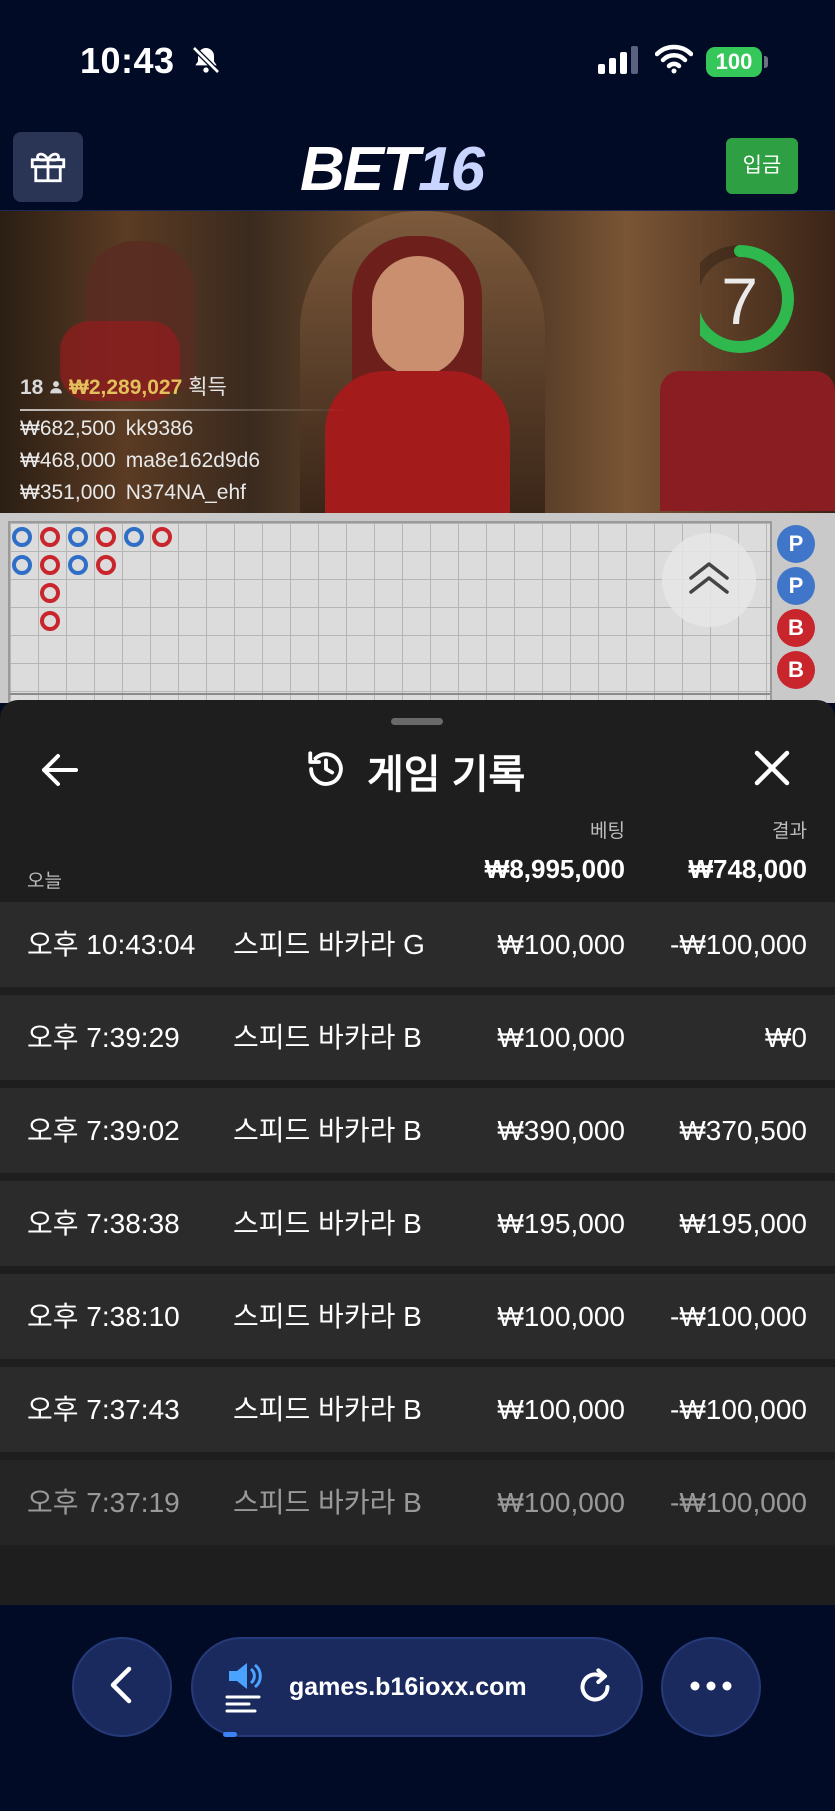 The height and width of the screenshot is (1811, 835). What do you see at coordinates (805, 607) in the screenshot?
I see `bead-column: P P B B` at bounding box center [805, 607].